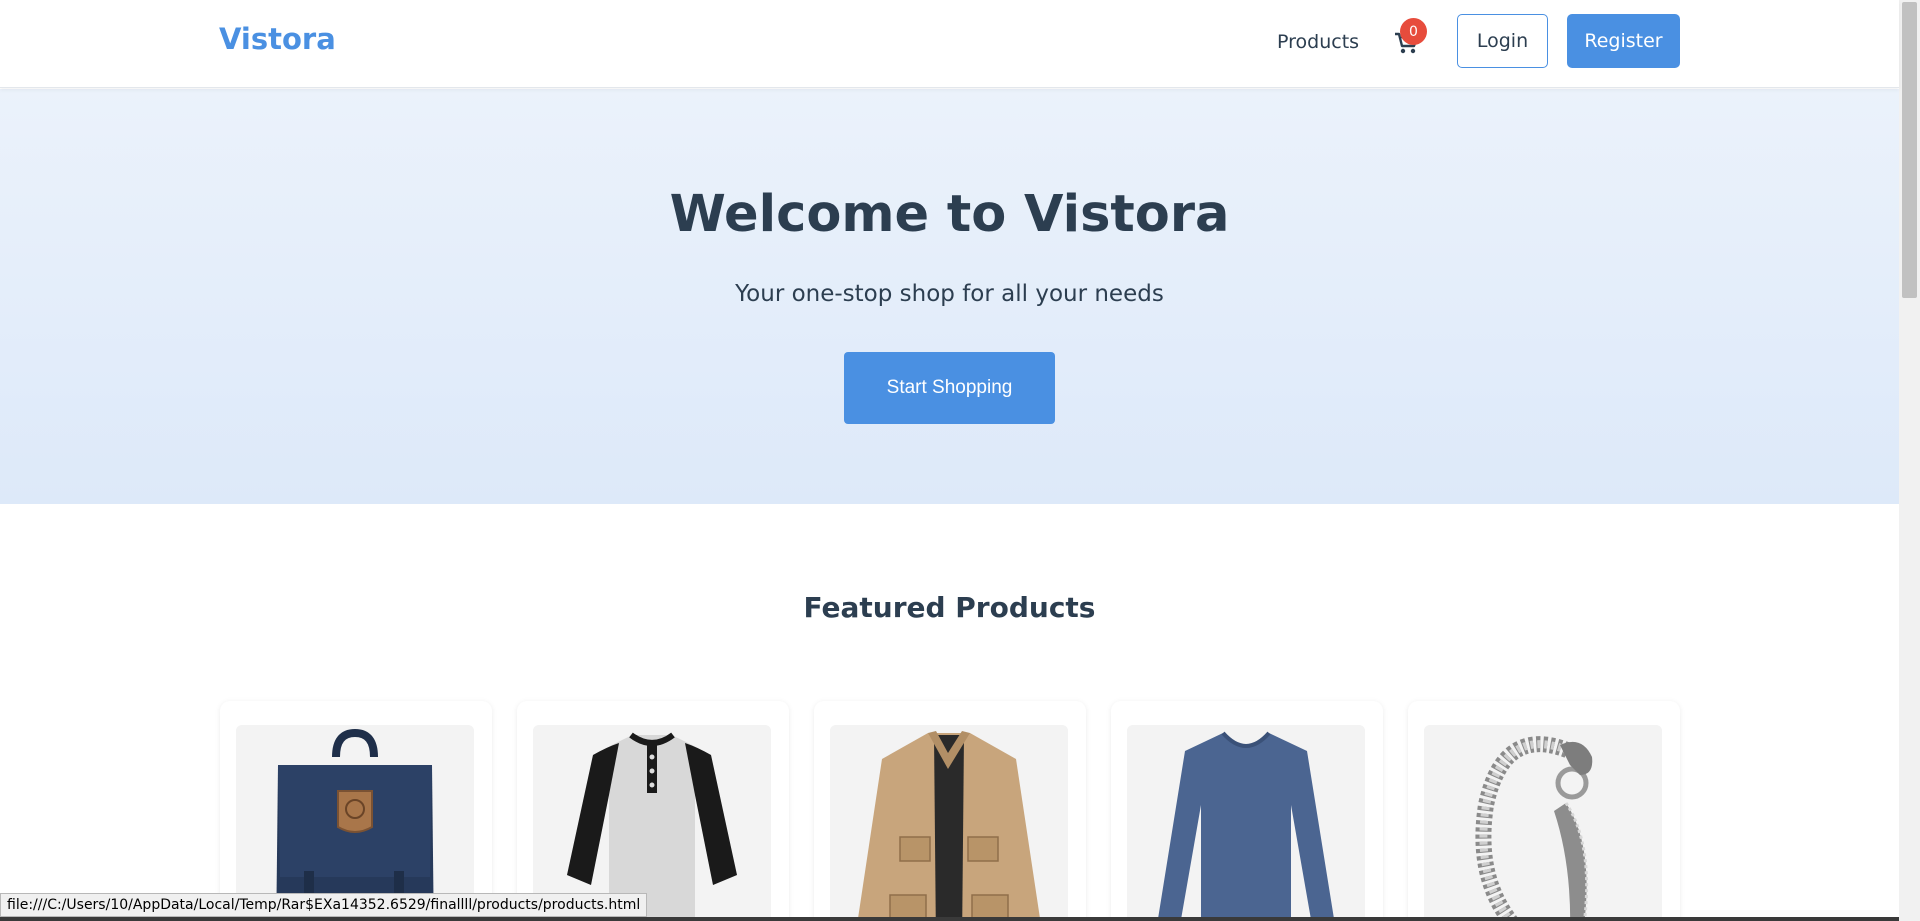 This screenshot has width=1920, height=921. I want to click on product-image-sweater, so click(1246, 823).